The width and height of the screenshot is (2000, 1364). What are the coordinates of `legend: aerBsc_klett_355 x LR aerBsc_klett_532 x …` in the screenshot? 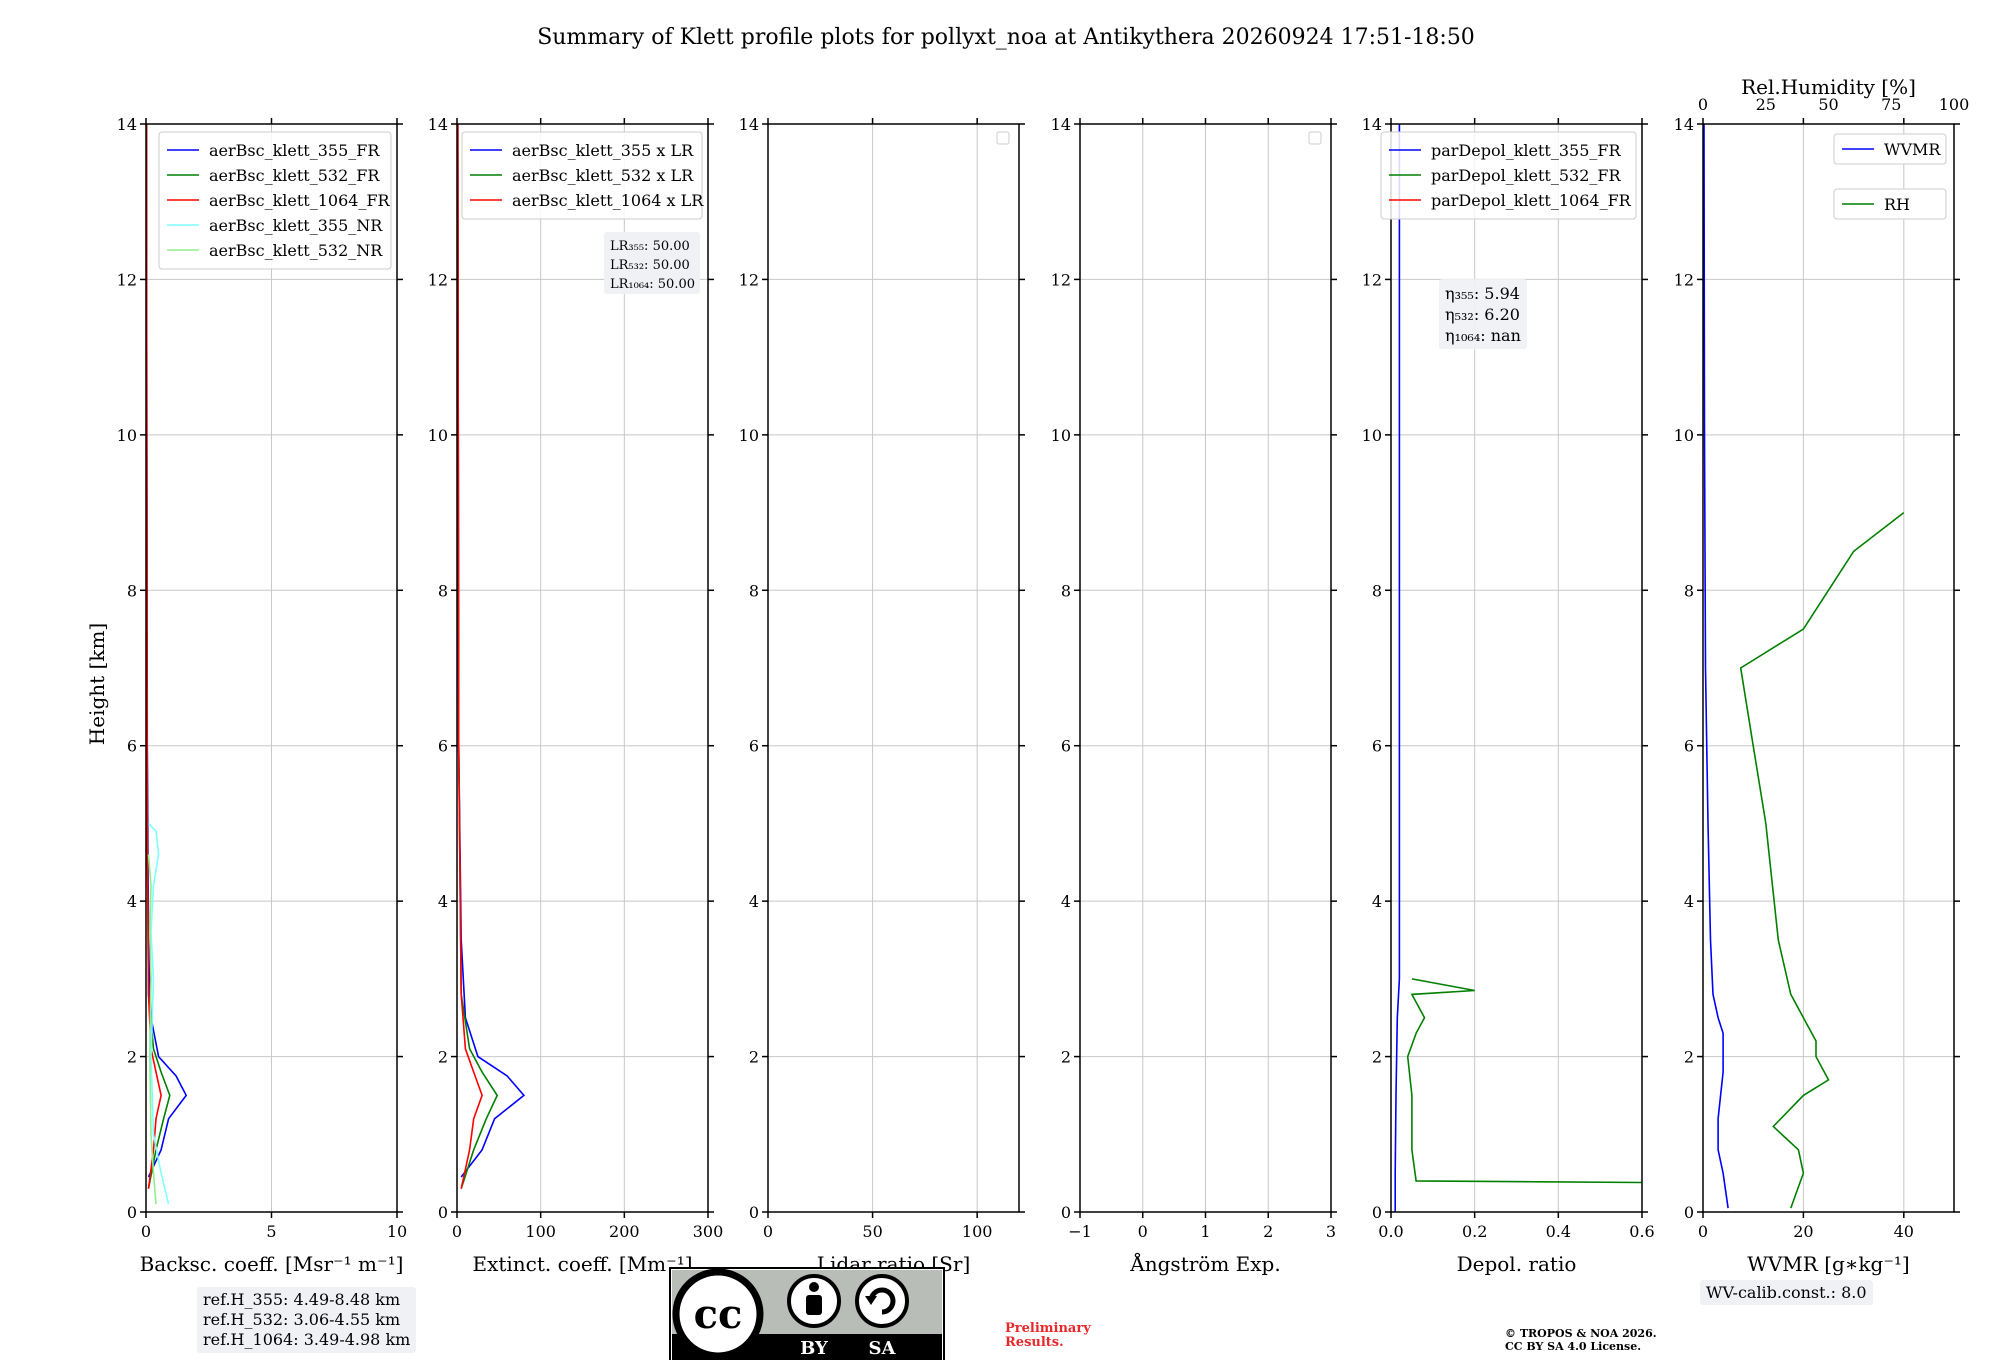 It's located at (582, 175).